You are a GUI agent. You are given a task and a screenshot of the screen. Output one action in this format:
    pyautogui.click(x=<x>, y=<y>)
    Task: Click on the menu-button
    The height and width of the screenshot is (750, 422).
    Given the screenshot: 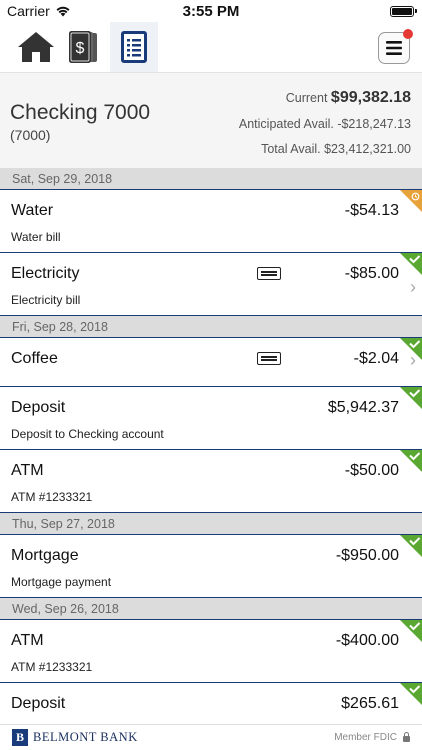 What is the action you would take?
    pyautogui.click(x=395, y=46)
    